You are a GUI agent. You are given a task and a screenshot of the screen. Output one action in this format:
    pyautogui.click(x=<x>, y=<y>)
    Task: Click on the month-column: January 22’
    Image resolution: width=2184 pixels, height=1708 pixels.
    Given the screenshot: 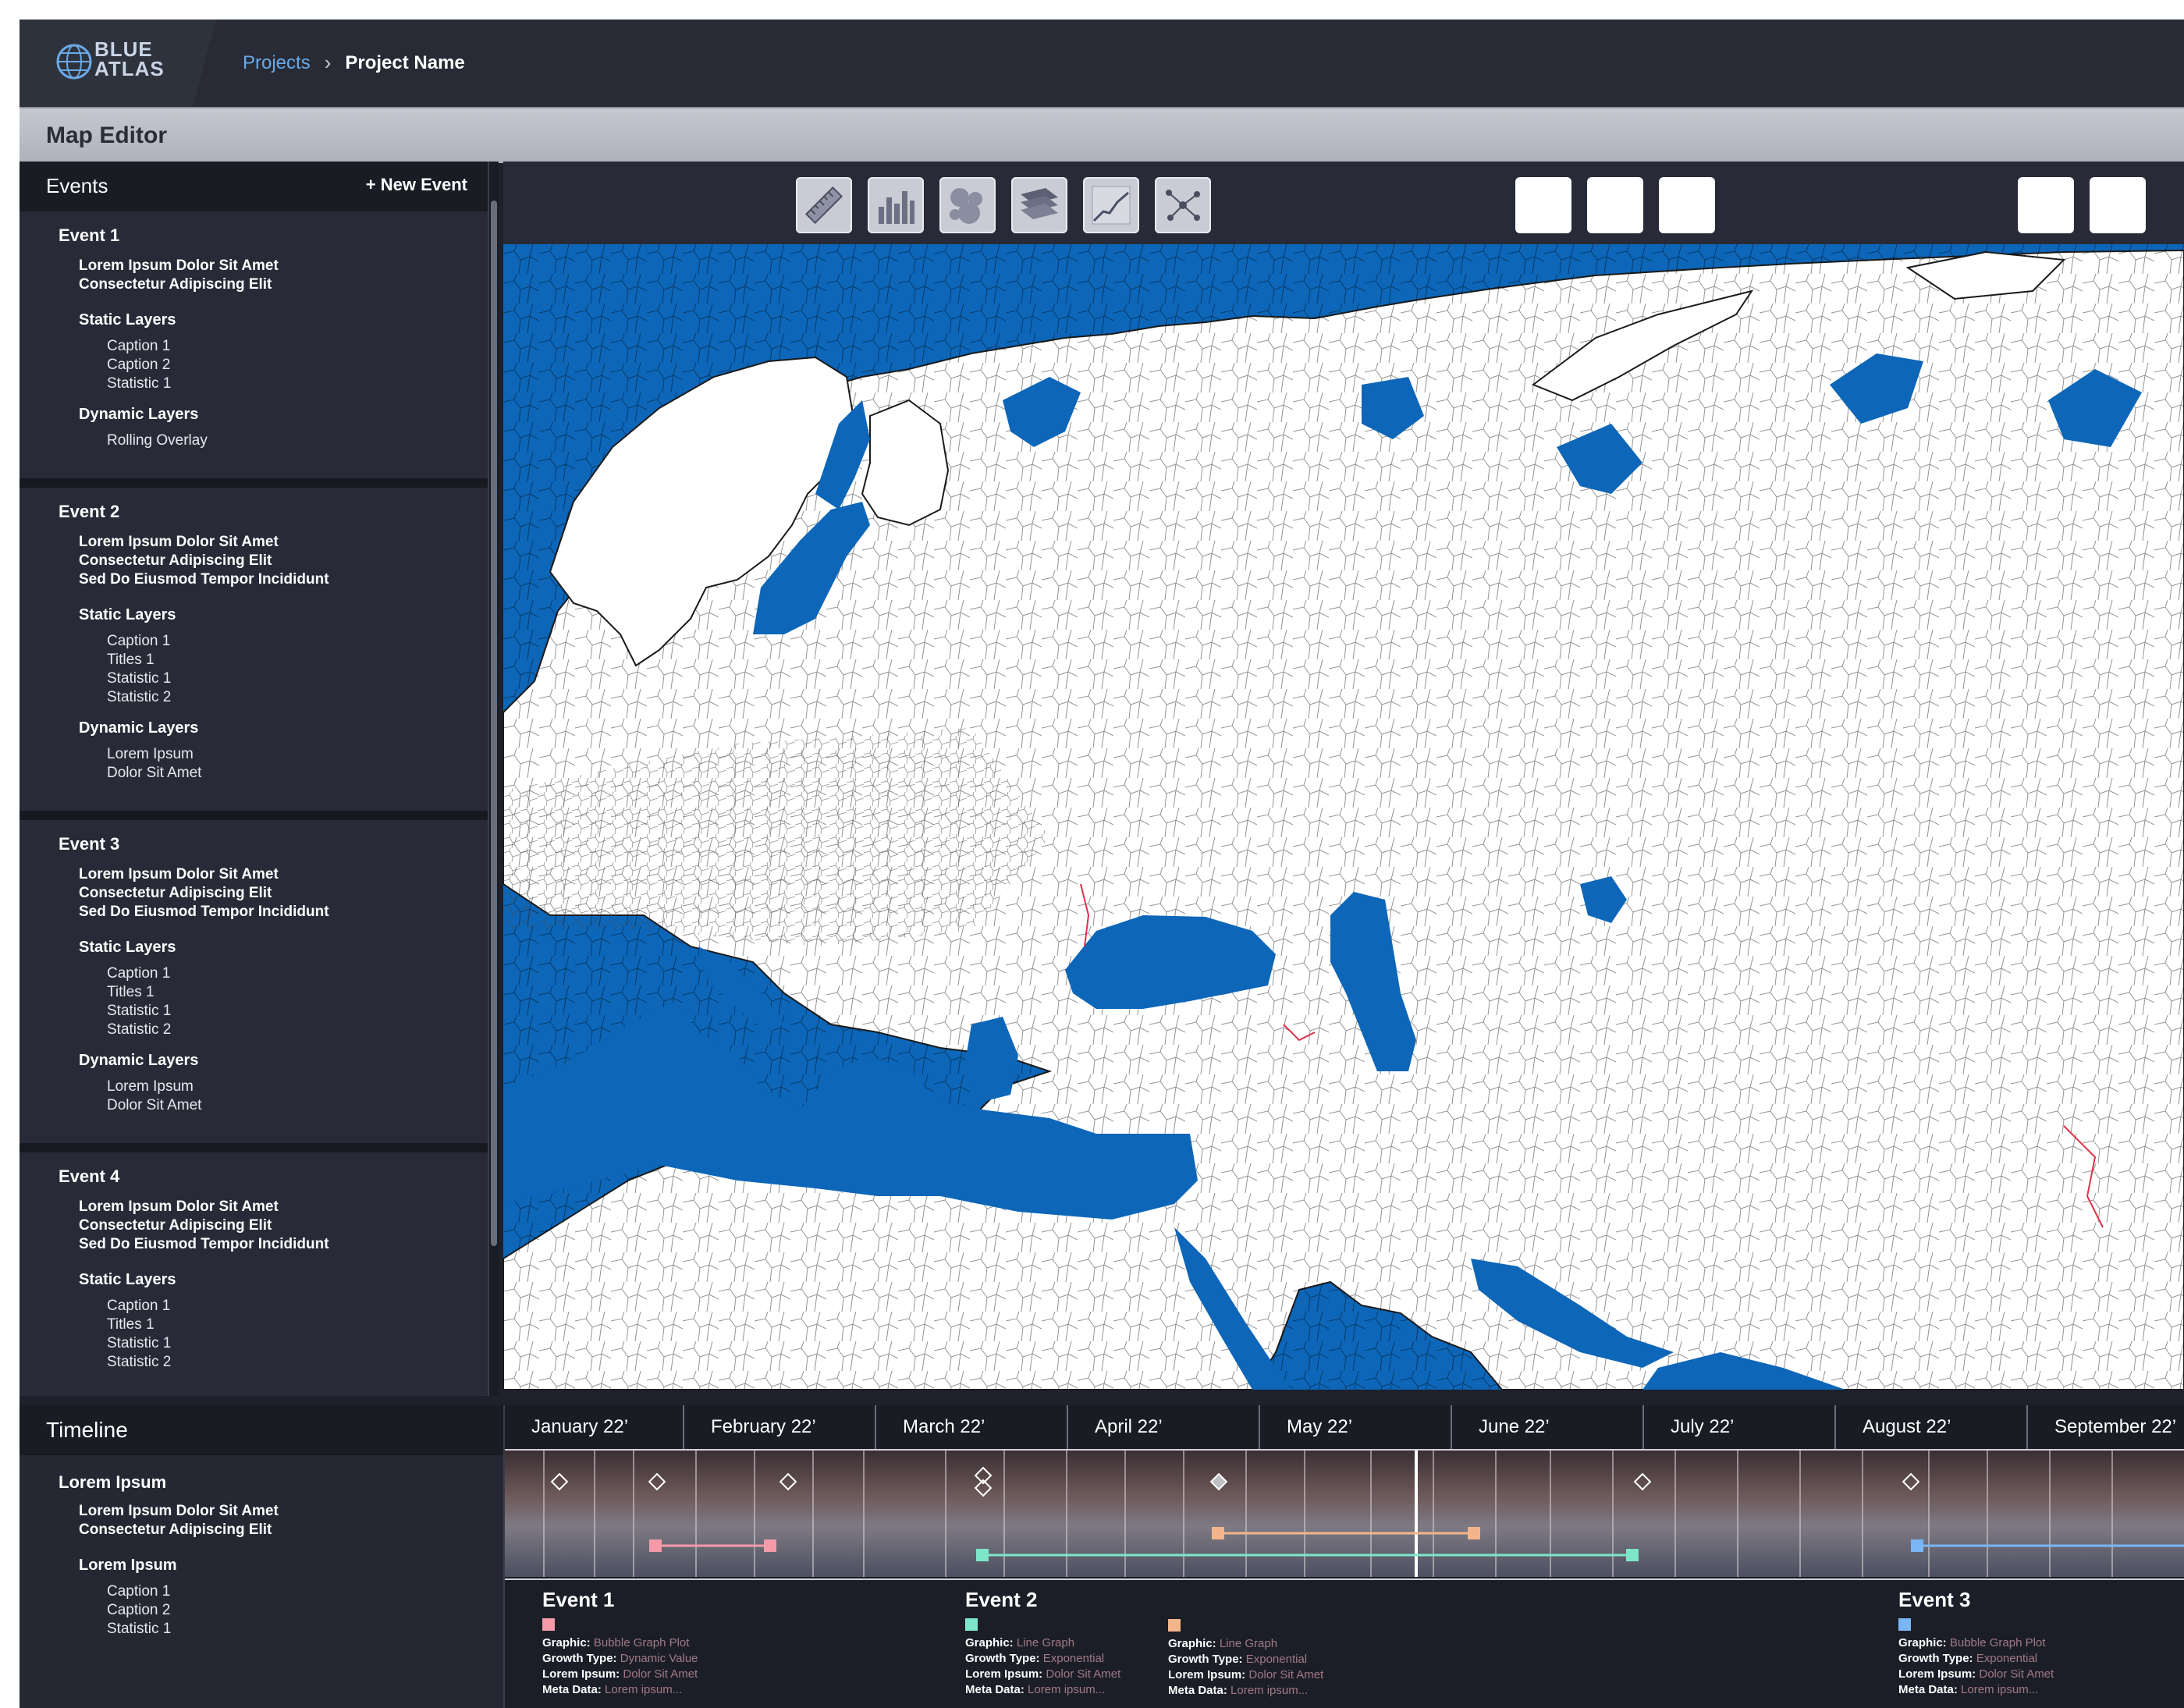 What is the action you would take?
    pyautogui.click(x=595, y=1427)
    